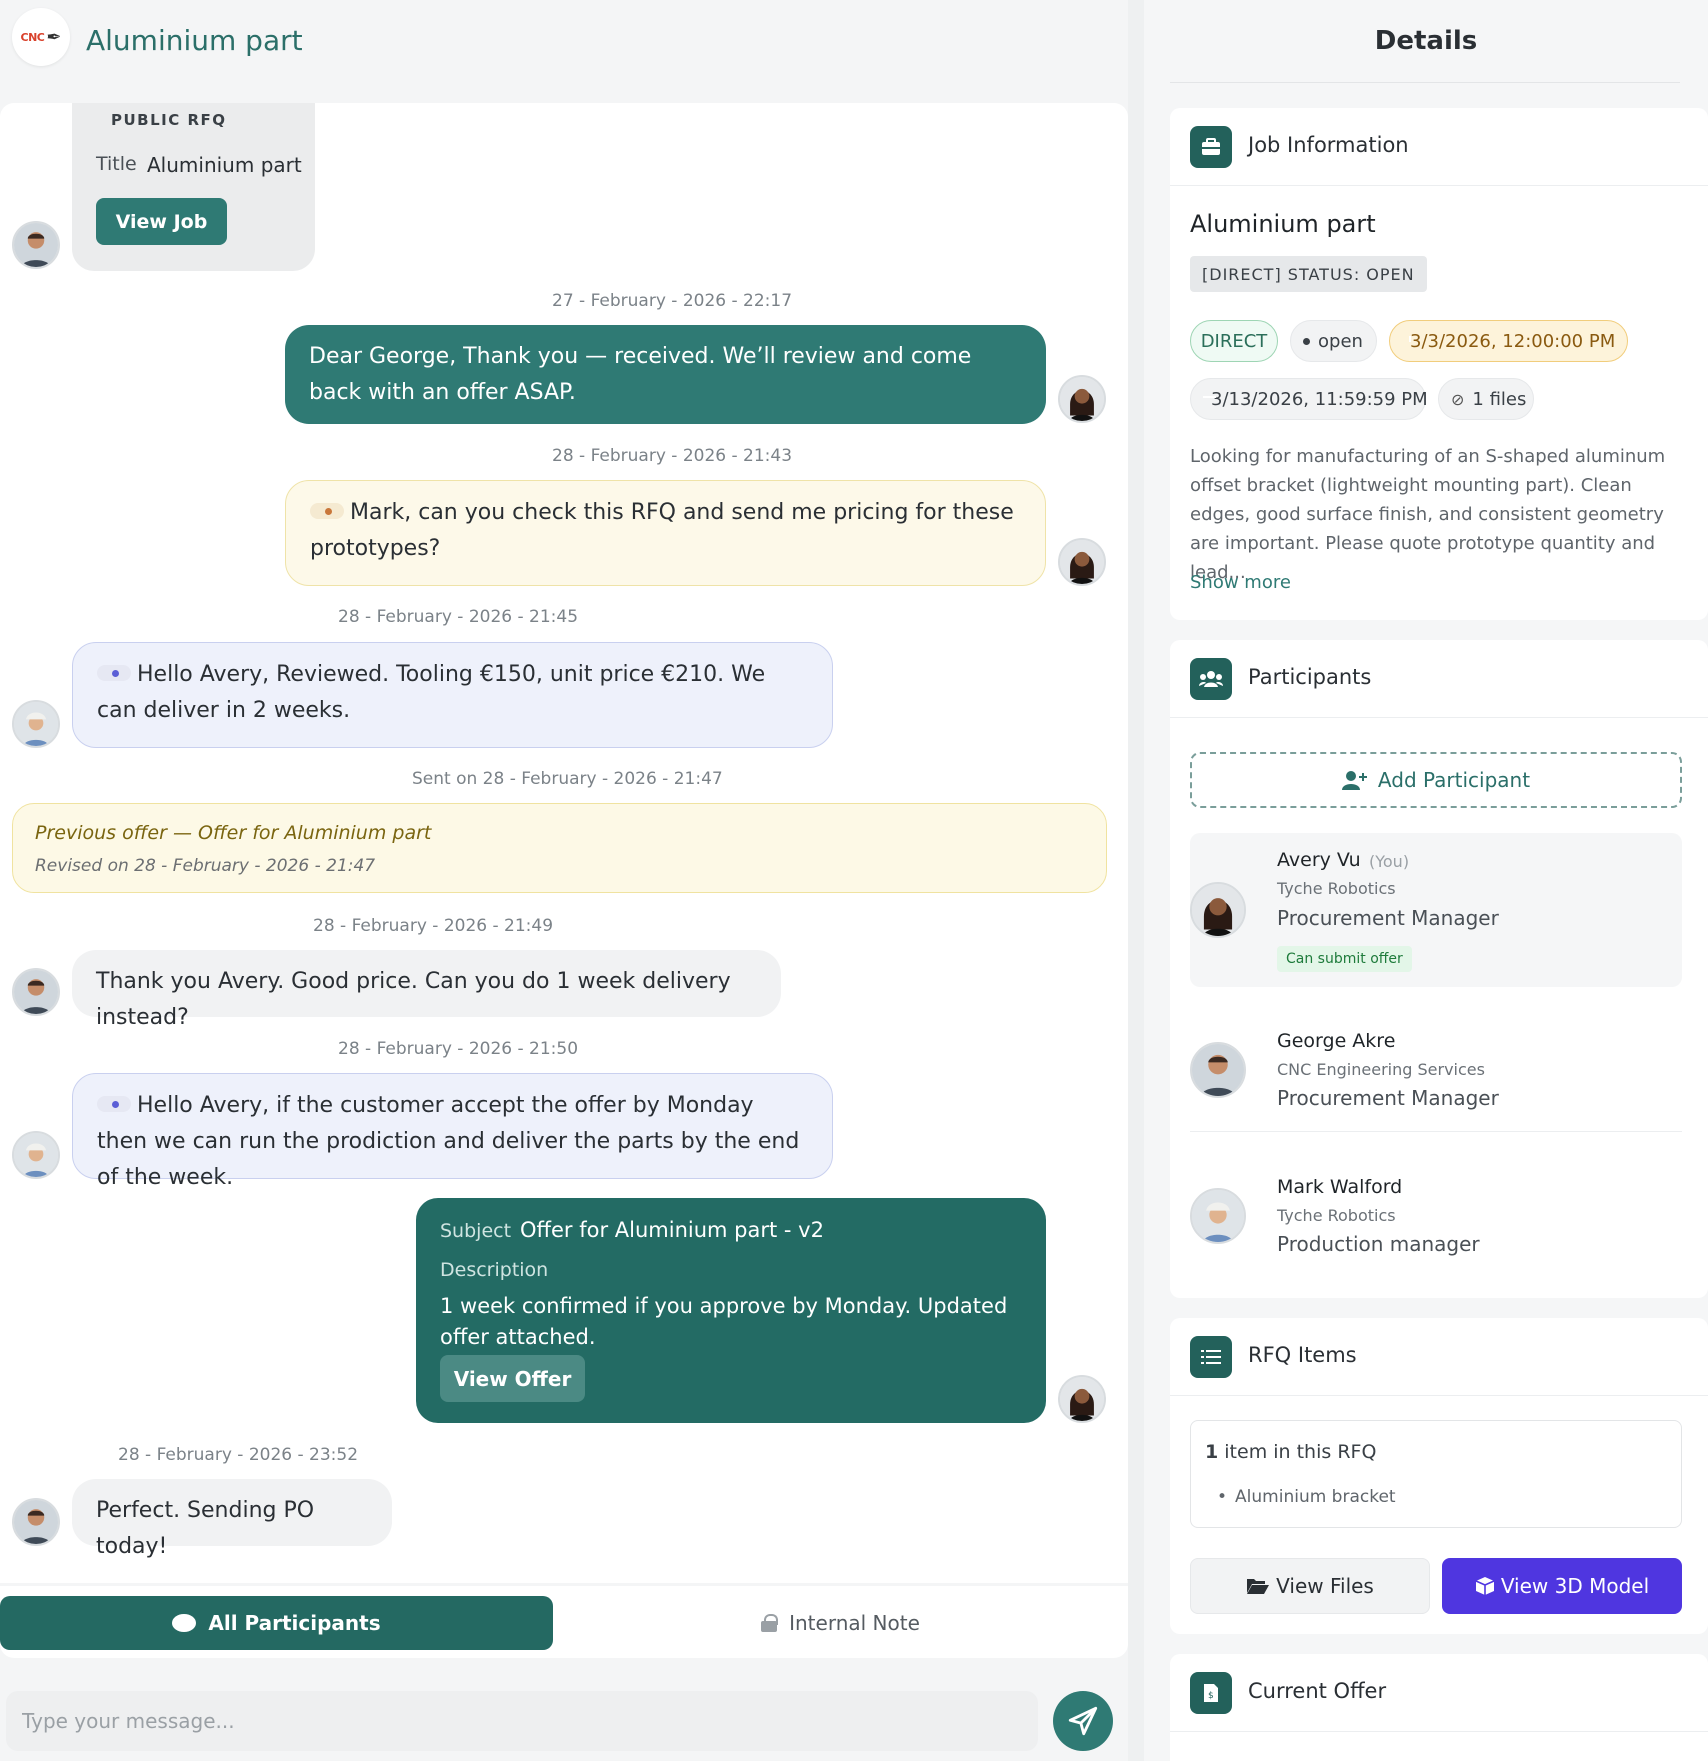 This screenshot has height=1761, width=1708. I want to click on message-timestamp: 28 - February - 2026 - 21:45, so click(458, 617).